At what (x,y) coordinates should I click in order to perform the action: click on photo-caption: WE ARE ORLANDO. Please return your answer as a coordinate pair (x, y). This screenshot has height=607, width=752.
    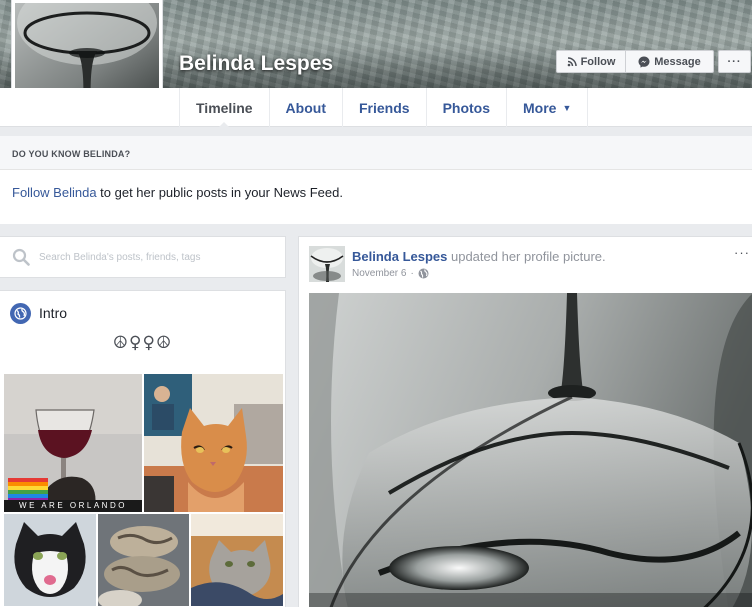
    Looking at the image, I should click on (73, 505).